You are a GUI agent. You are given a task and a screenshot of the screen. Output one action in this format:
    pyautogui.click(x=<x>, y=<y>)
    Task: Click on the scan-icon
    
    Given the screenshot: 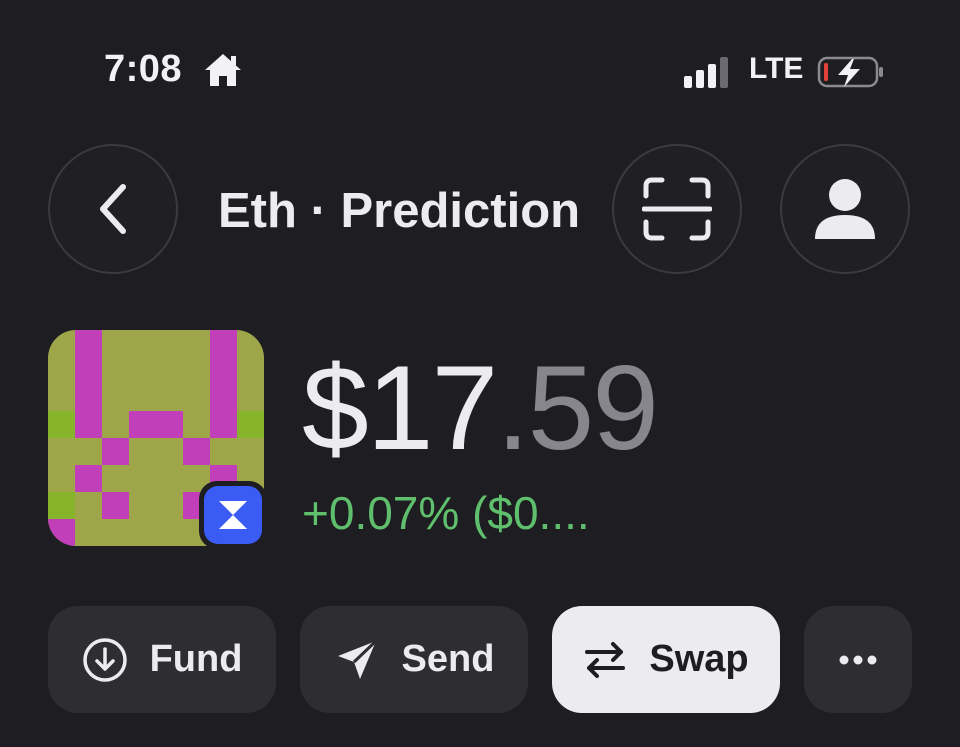 What is the action you would take?
    pyautogui.click(x=677, y=209)
    